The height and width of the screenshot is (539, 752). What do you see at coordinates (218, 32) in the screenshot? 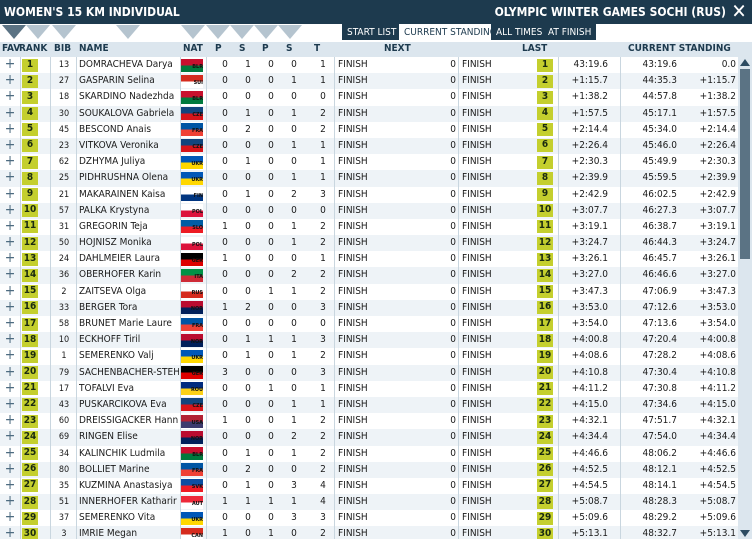
I see `sort-p1-icon` at bounding box center [218, 32].